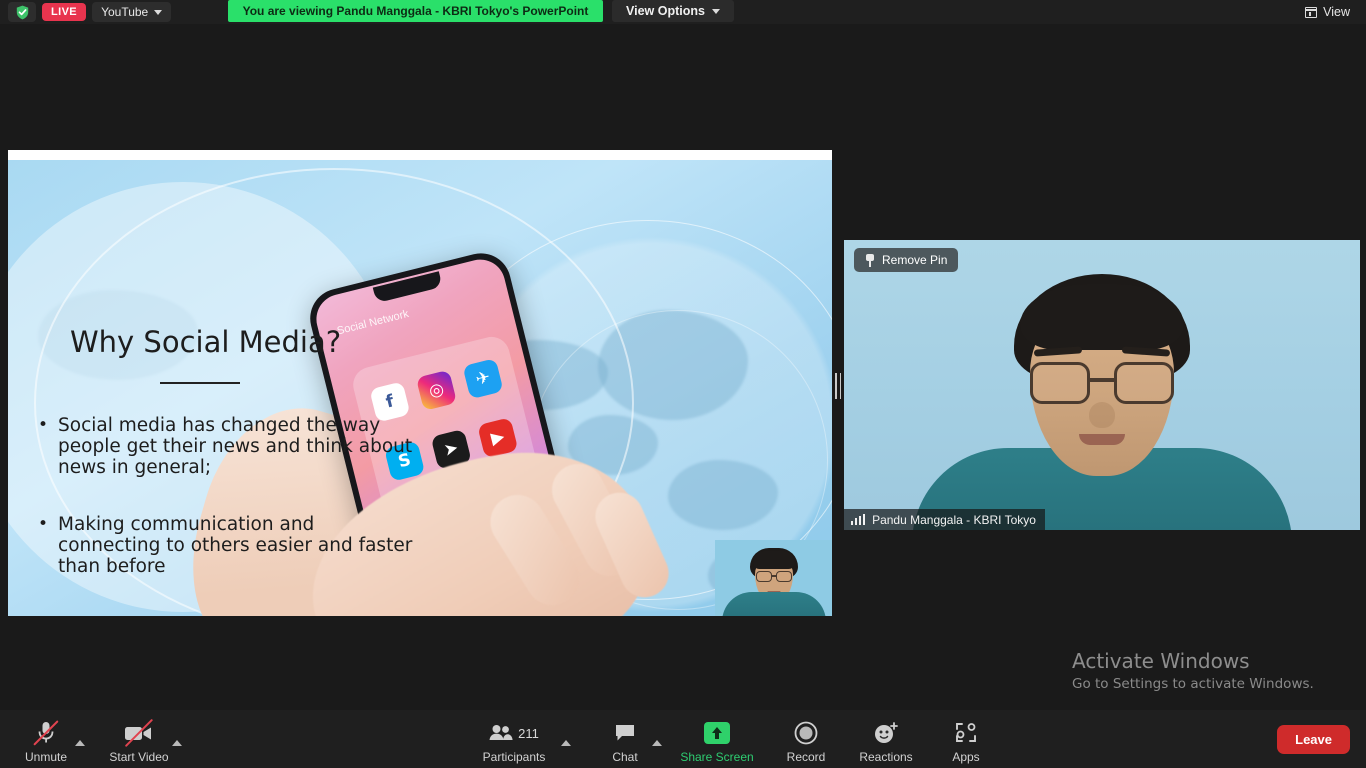  What do you see at coordinates (1161, 661) in the screenshot?
I see `watermark-title: Activate Windows` at bounding box center [1161, 661].